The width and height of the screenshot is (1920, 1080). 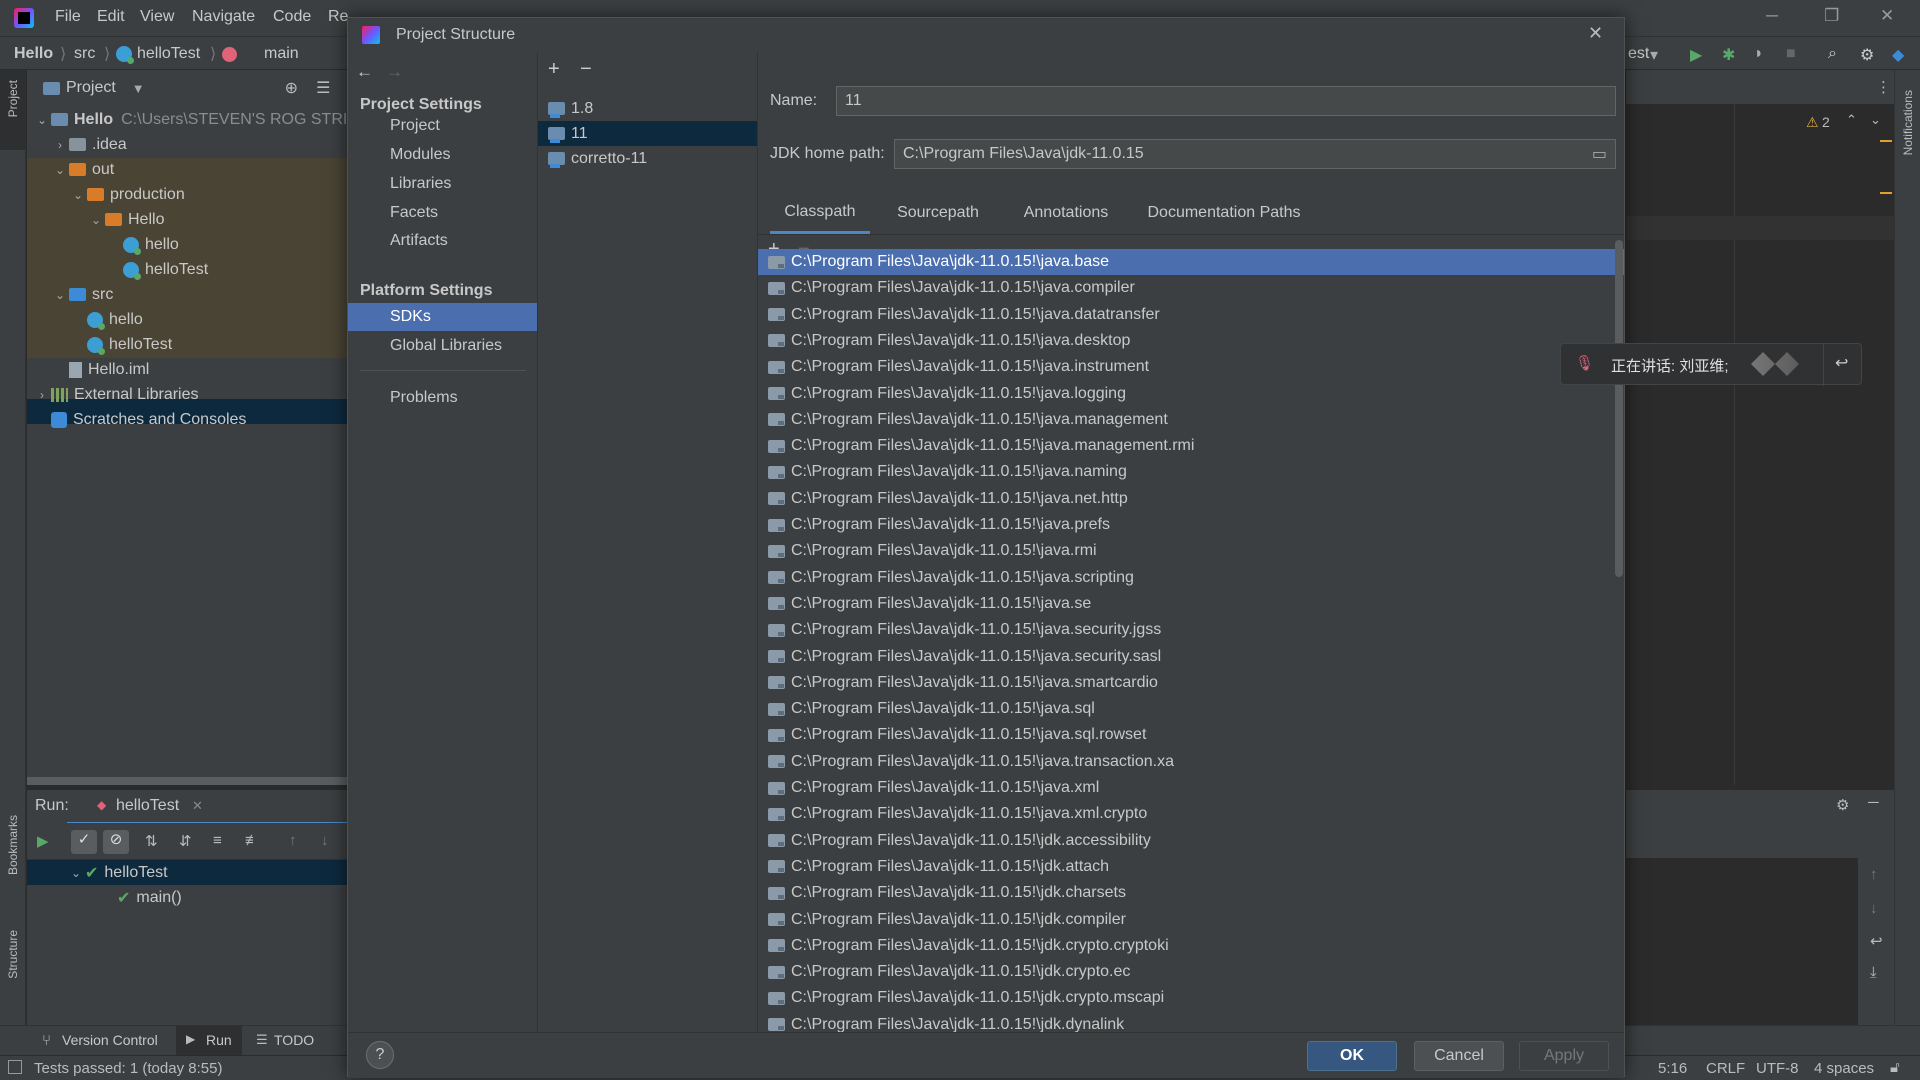 I want to click on breadcrumb-project: Hello, so click(x=33, y=54).